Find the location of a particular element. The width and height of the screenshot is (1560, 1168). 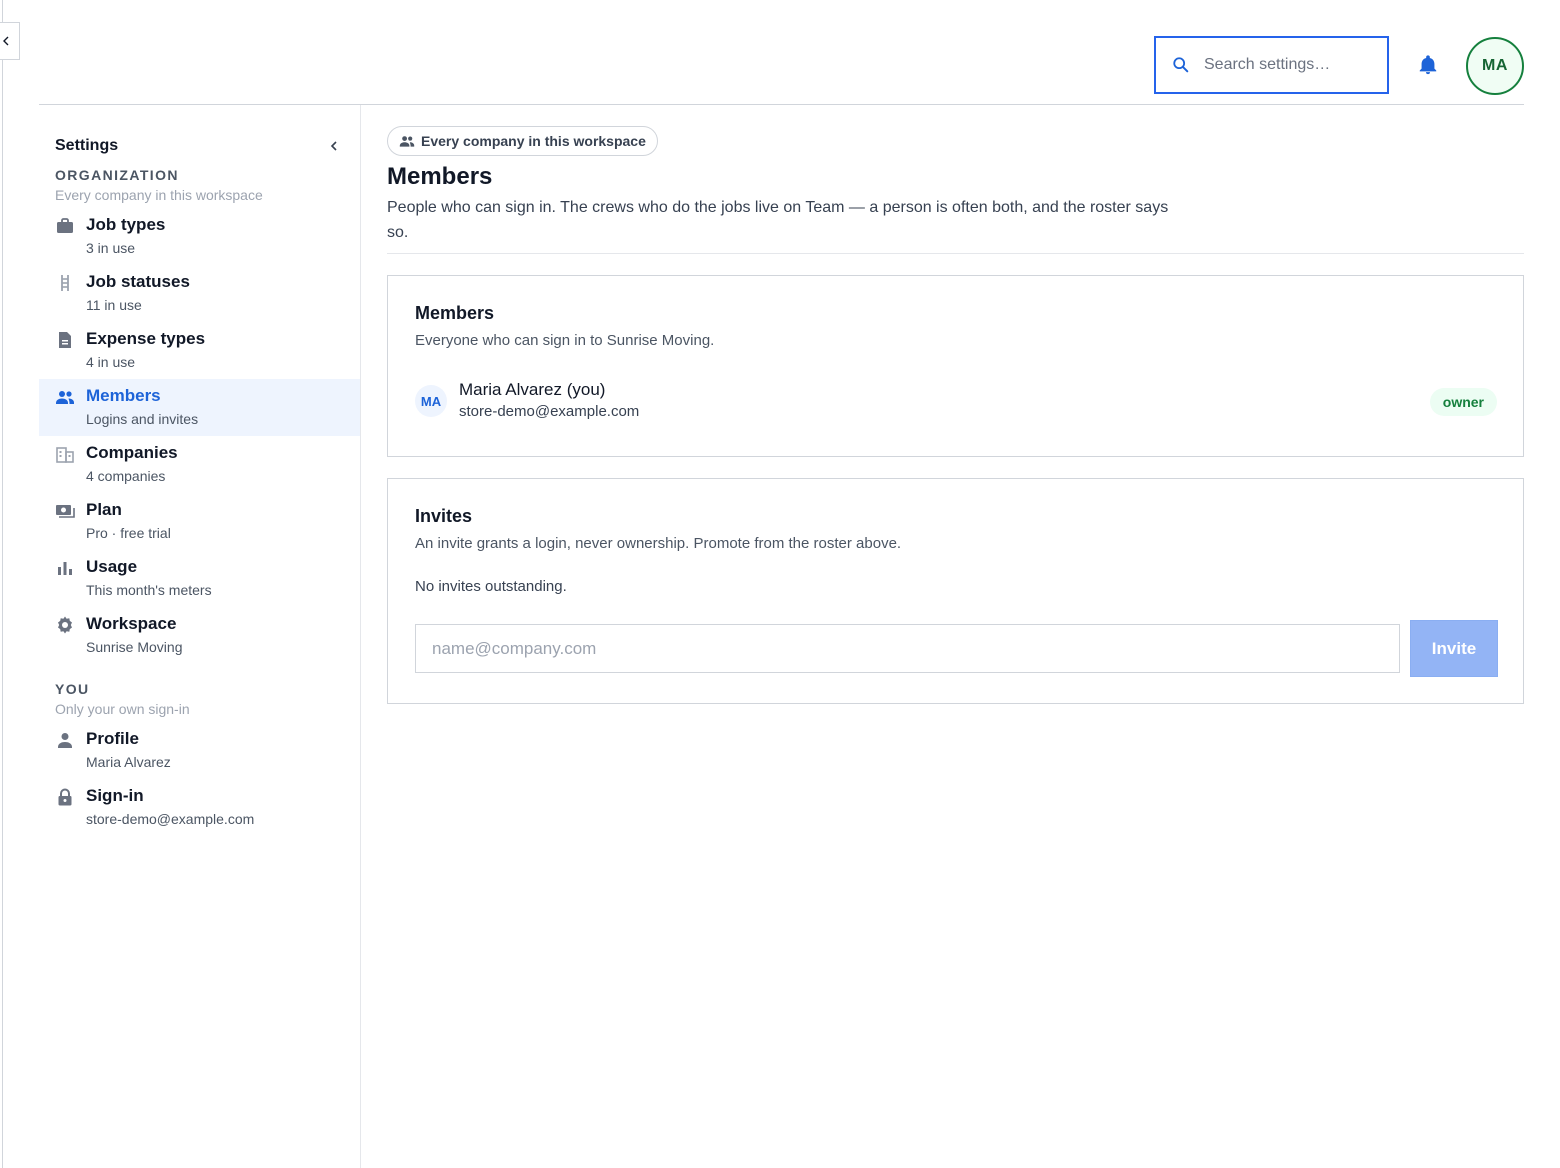

sidebar-item-sub: Logins and invites is located at coordinates (142, 419).